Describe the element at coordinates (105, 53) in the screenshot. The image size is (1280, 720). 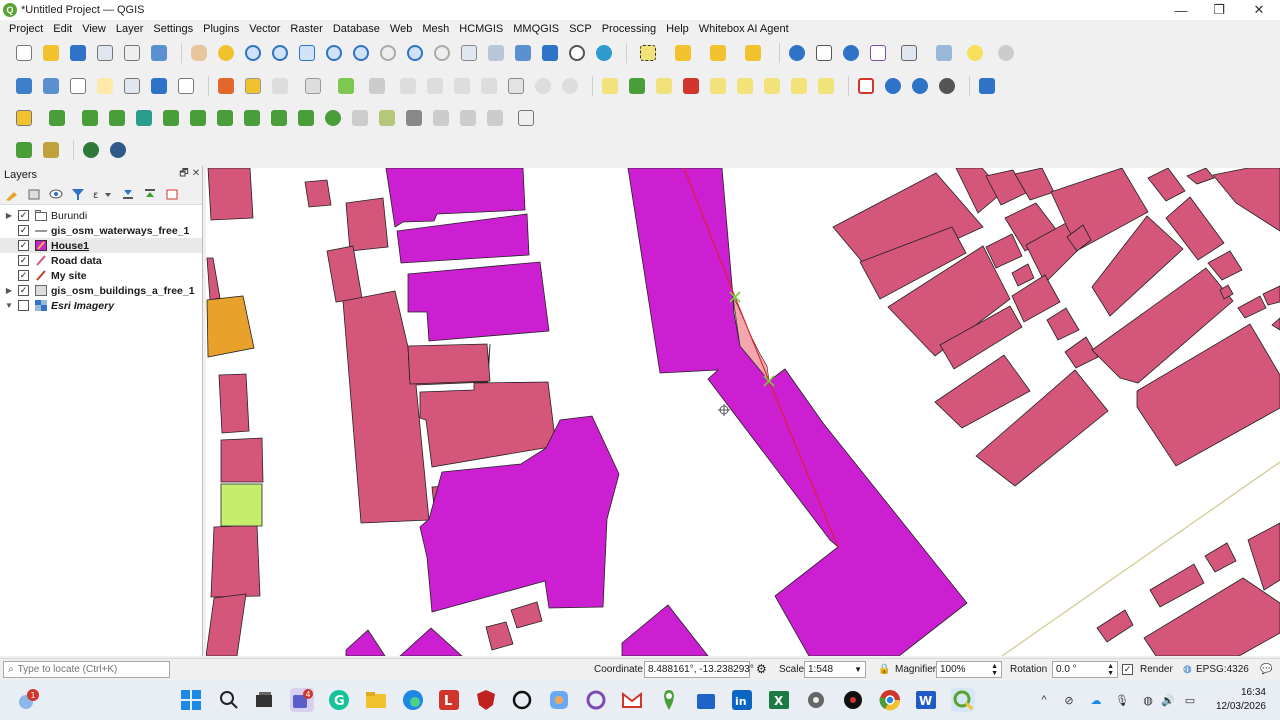
I see `save-as-icon` at that location.